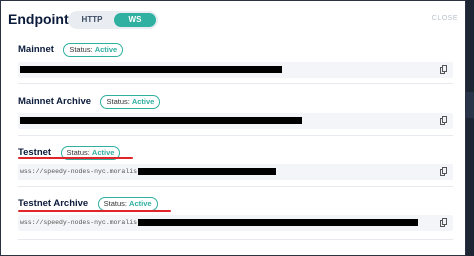  I want to click on close-button: CLOSE, so click(445, 18).